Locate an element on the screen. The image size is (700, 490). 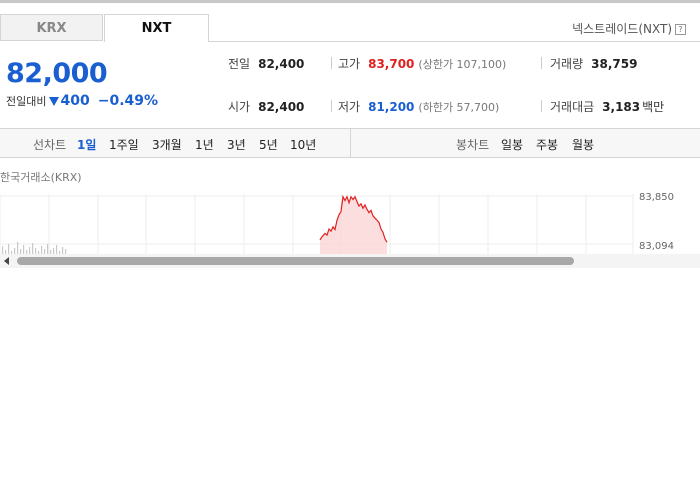
change-percent: −0.49% is located at coordinates (128, 101).